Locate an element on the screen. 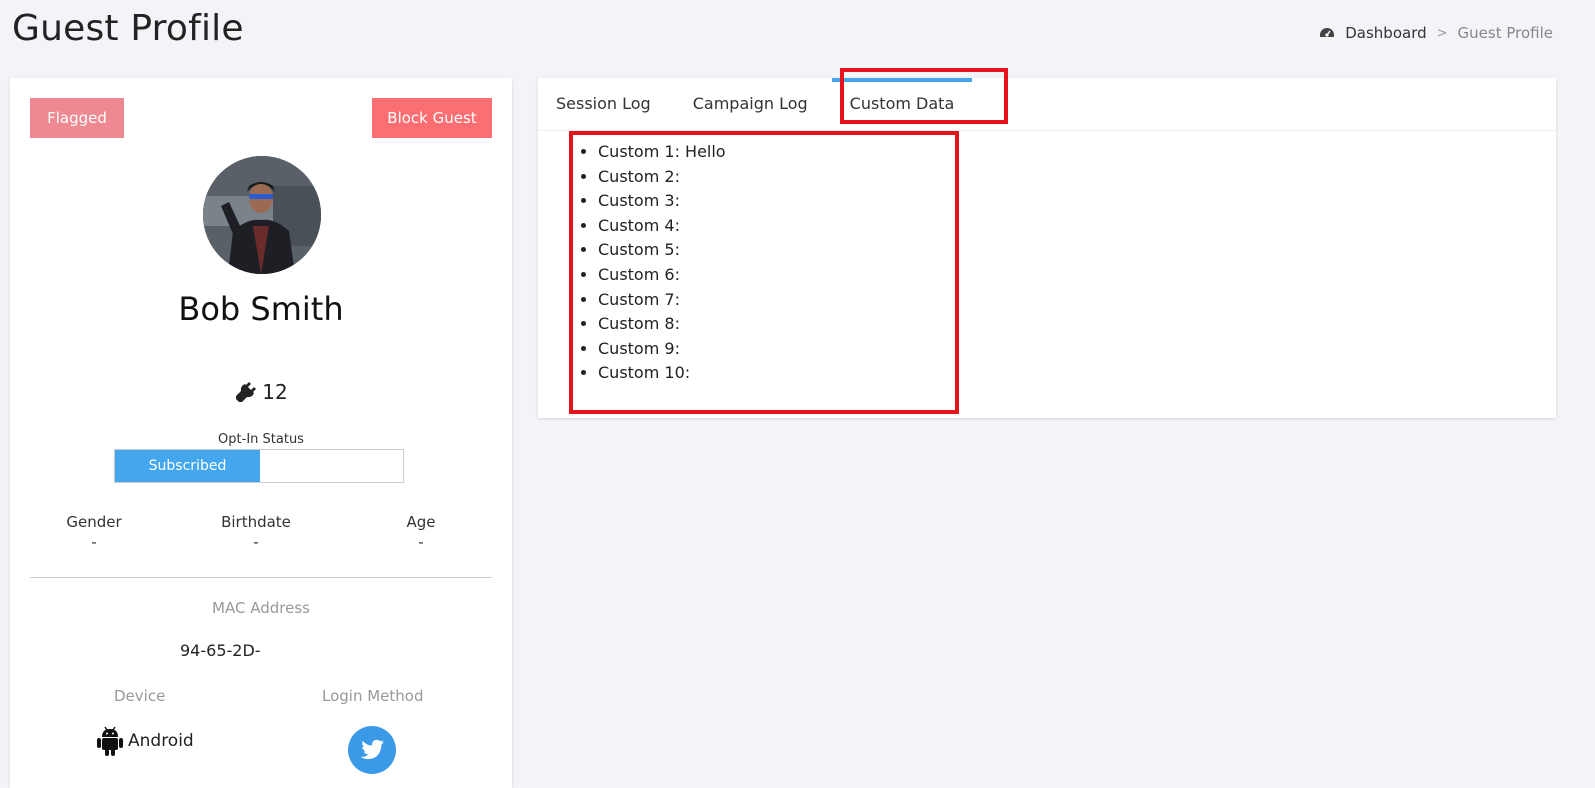  birthdate-label: Birthdate is located at coordinates (256, 522).